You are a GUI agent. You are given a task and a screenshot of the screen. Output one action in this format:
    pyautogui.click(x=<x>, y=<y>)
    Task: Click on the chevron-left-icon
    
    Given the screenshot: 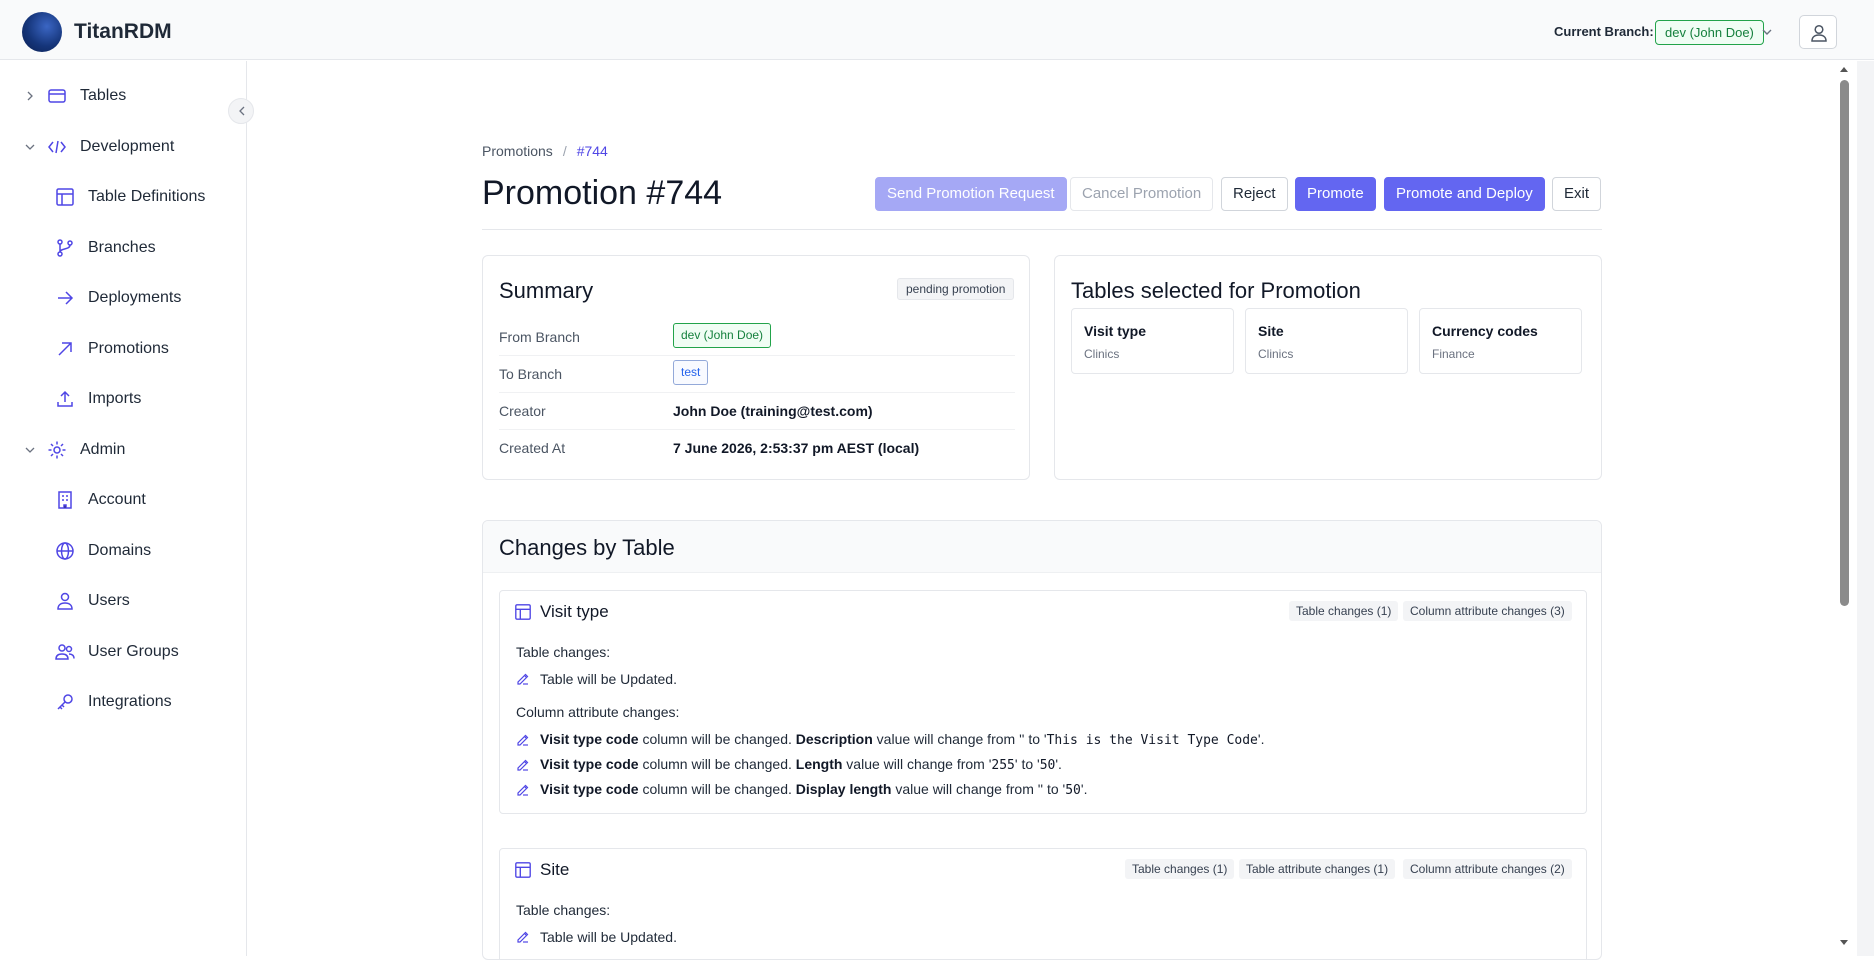 What is the action you would take?
    pyautogui.click(x=242, y=111)
    